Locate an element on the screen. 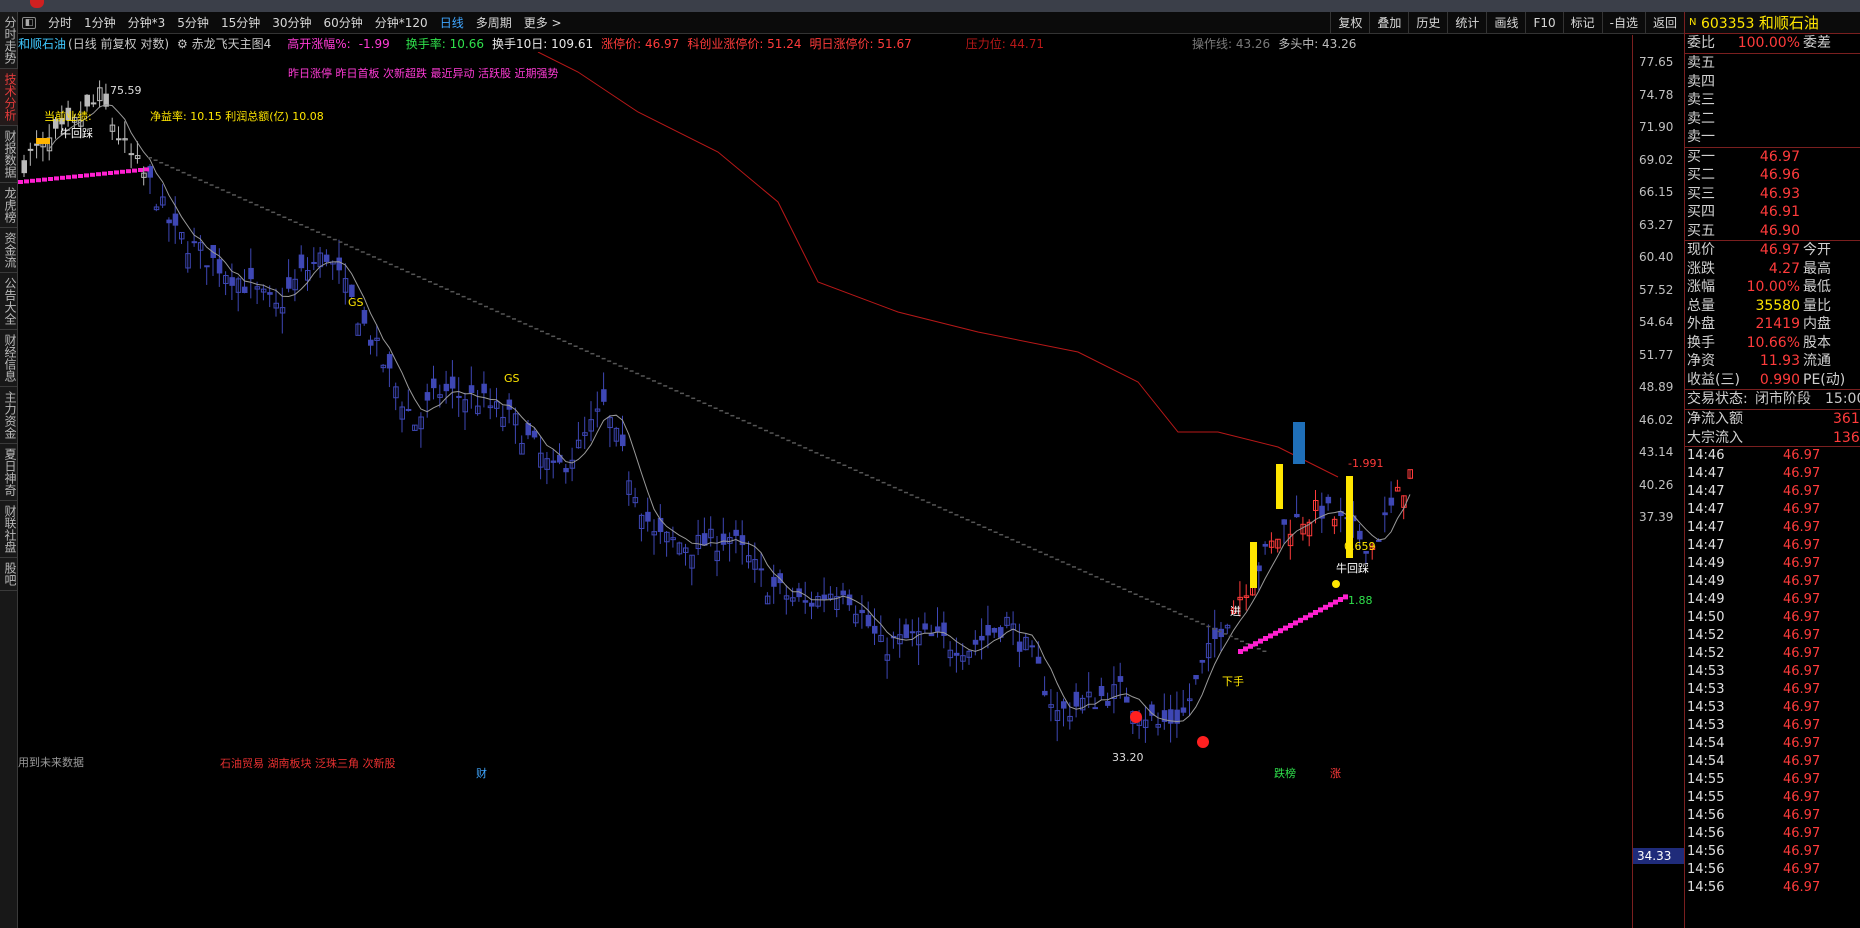 Image resolution: width=1860 pixels, height=928 pixels. buy-level-row: 买一 46.97 is located at coordinates (1772, 157).